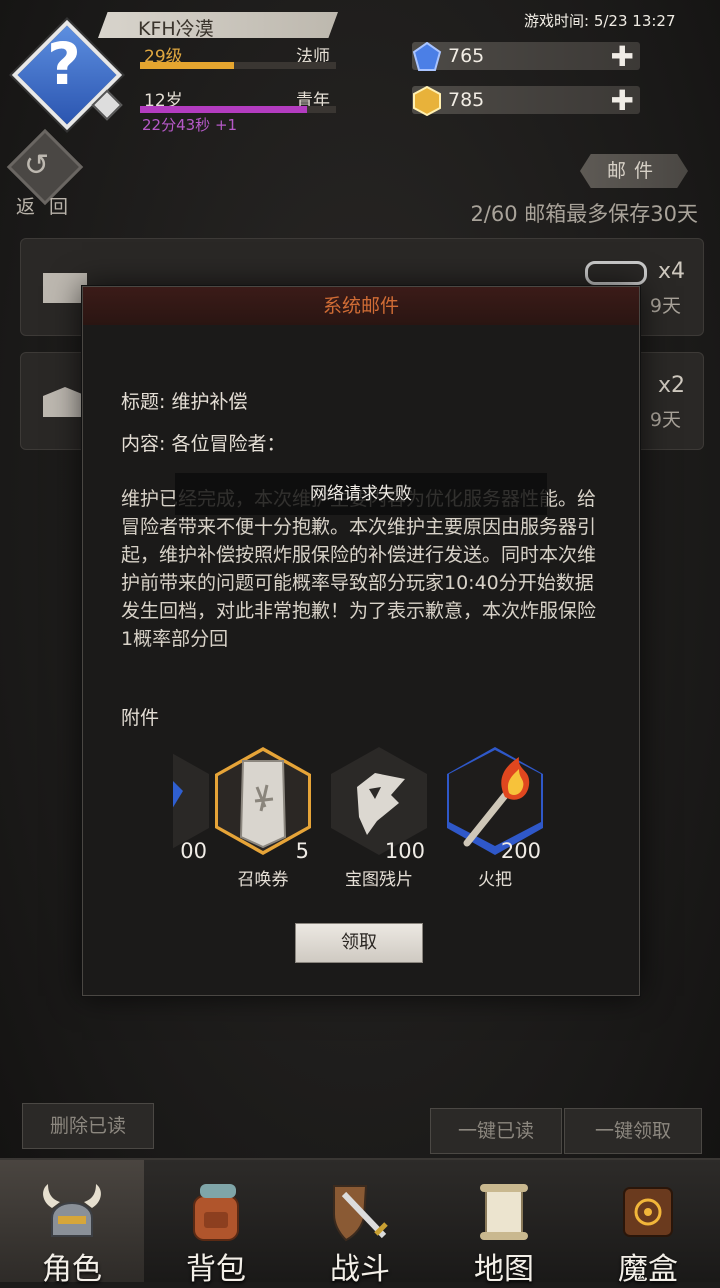  What do you see at coordinates (72, 1269) in the screenshot?
I see `tab-label: 角色` at bounding box center [72, 1269].